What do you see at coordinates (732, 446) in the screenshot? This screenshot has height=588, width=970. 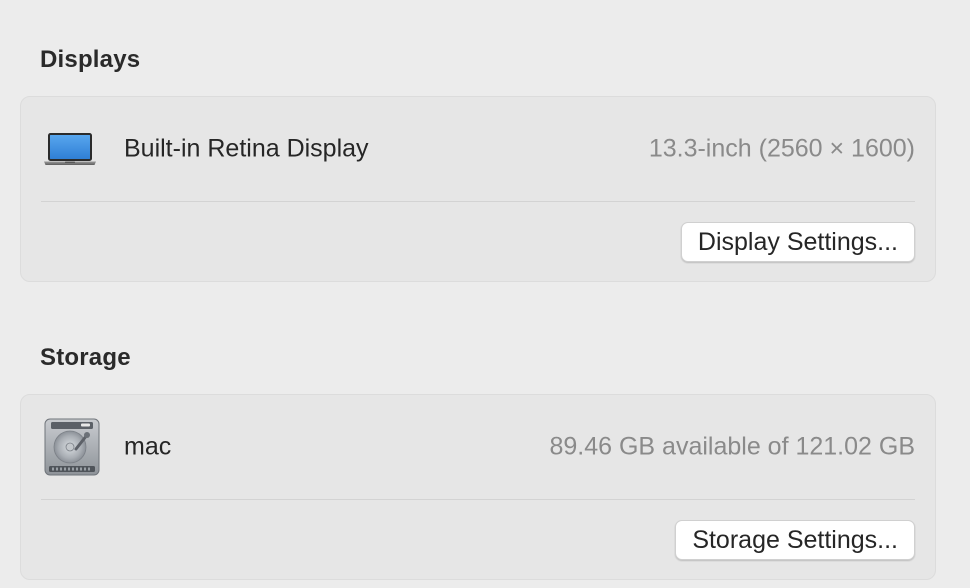 I see `storage-capacity: 89.46 GB available of 121.02 GB` at bounding box center [732, 446].